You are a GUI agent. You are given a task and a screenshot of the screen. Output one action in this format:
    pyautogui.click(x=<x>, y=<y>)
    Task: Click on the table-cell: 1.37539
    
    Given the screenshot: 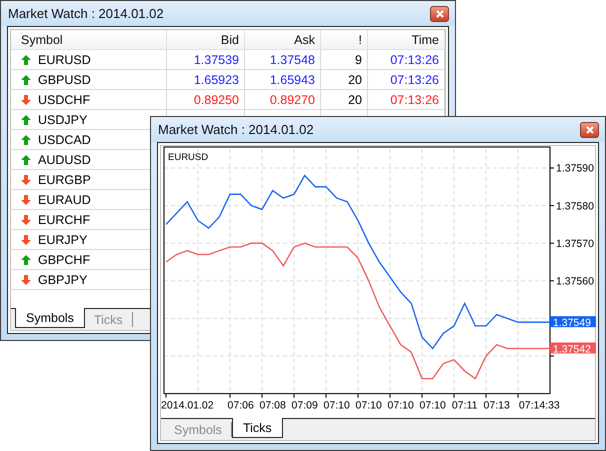 What is the action you would take?
    pyautogui.click(x=206, y=60)
    